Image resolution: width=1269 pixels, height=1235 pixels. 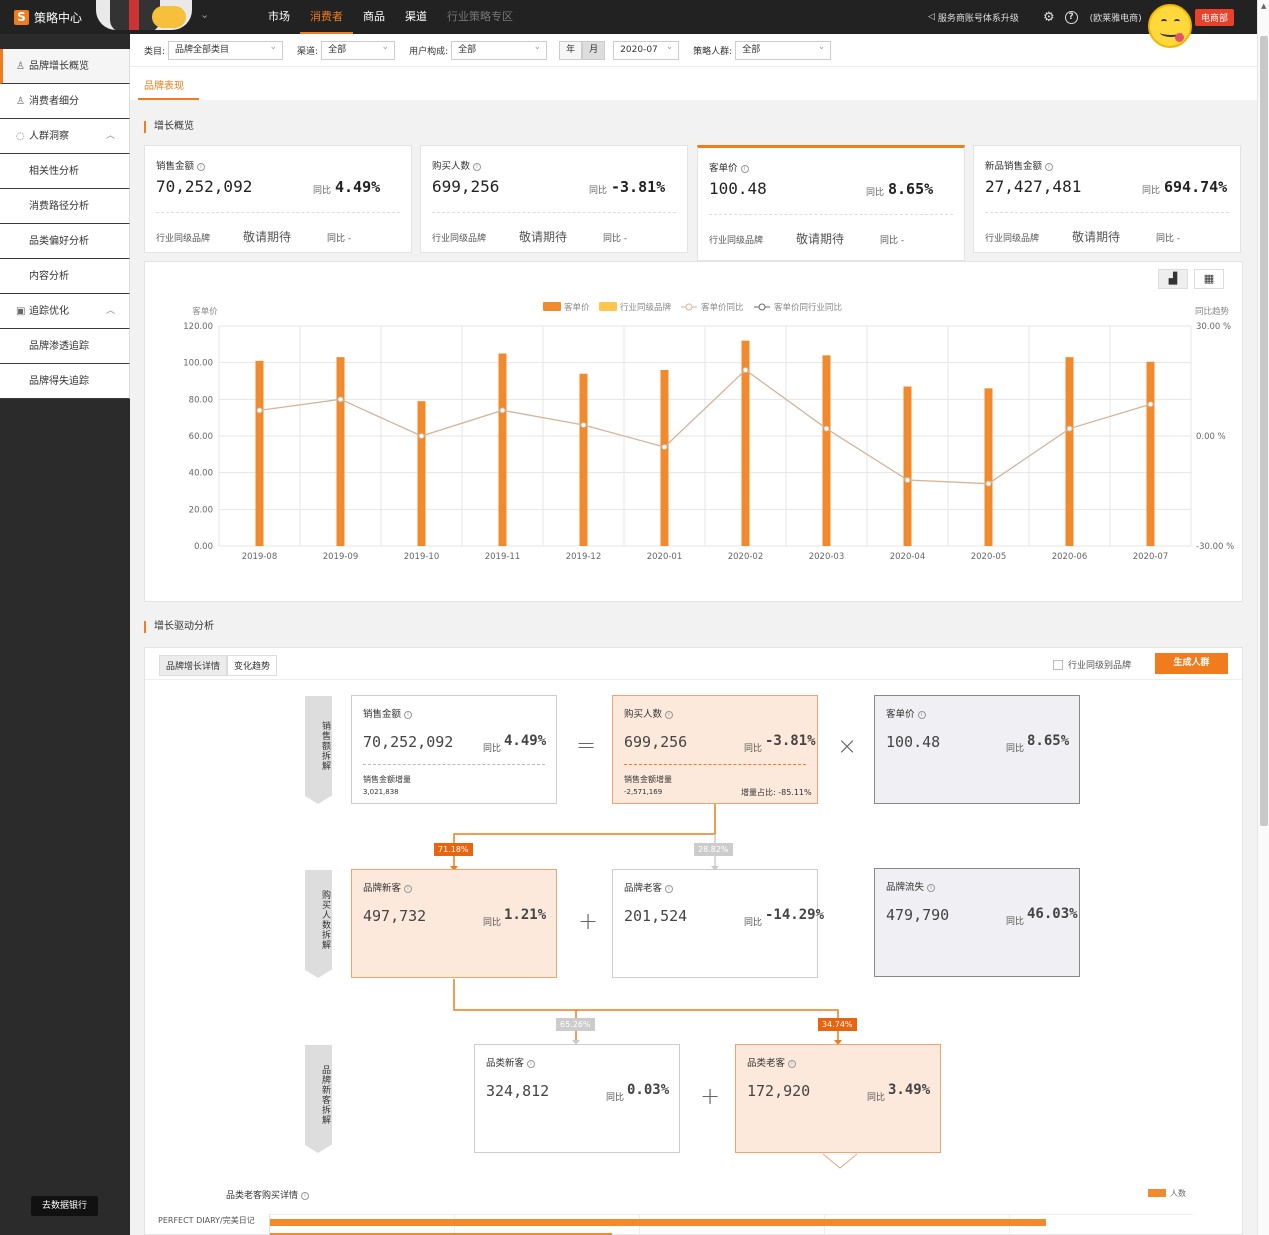 What do you see at coordinates (1116, 17) in the screenshot?
I see `user-name: (欧莱雅电商)` at bounding box center [1116, 17].